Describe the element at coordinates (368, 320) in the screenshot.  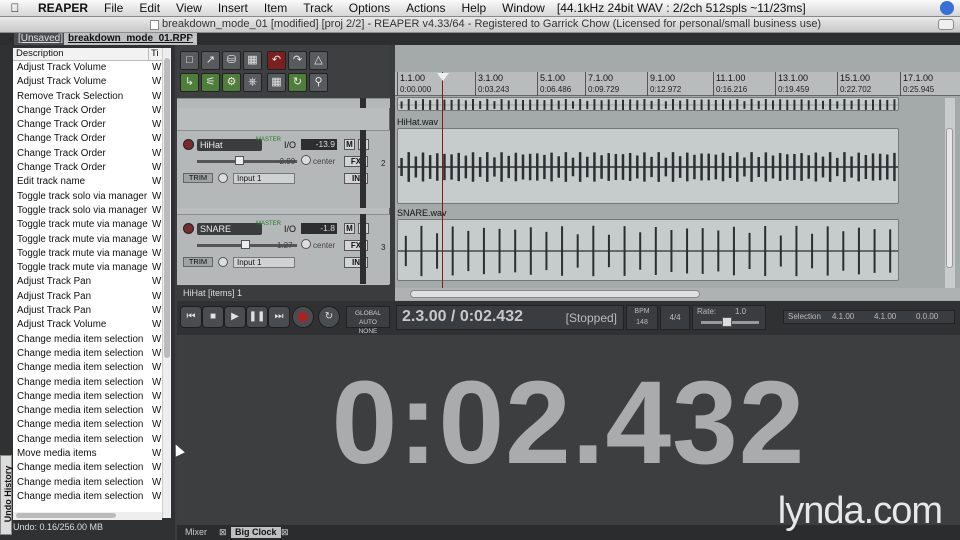
I see `global-automation-button: GLOBAL AUTO NONE` at that location.